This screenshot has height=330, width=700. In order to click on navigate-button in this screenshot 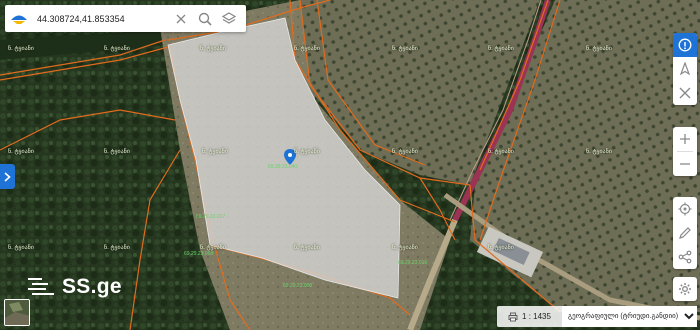, I will do `click(685, 69)`.